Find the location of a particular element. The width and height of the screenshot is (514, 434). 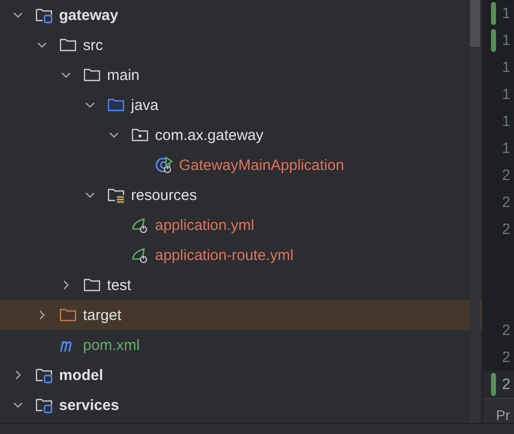

tree-item: target is located at coordinates (102, 315).